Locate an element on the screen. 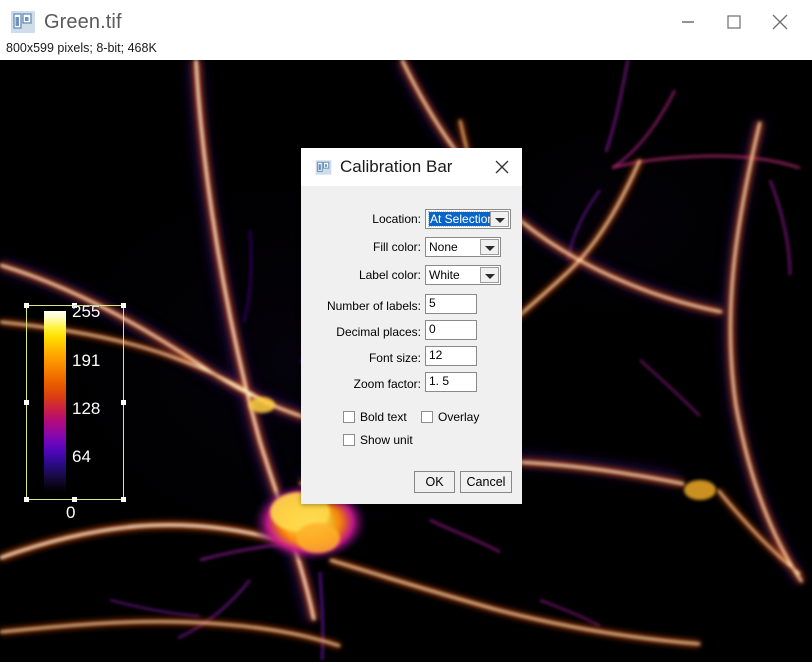 The width and height of the screenshot is (812, 666). ok-button-label: OK is located at coordinates (434, 482).